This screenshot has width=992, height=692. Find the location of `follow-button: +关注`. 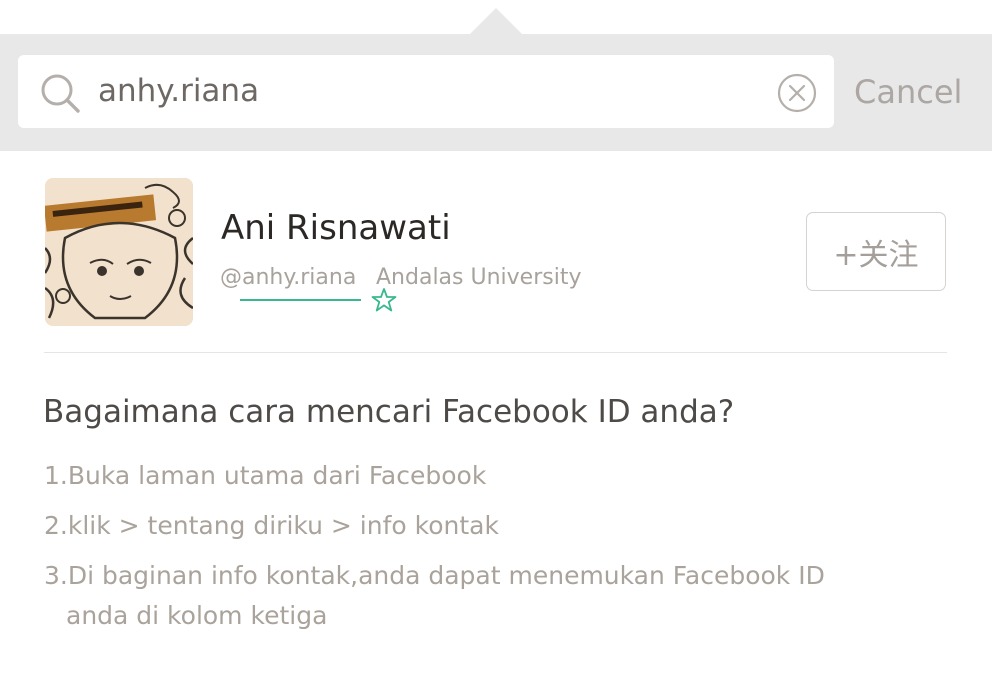

follow-button: +关注 is located at coordinates (876, 251).